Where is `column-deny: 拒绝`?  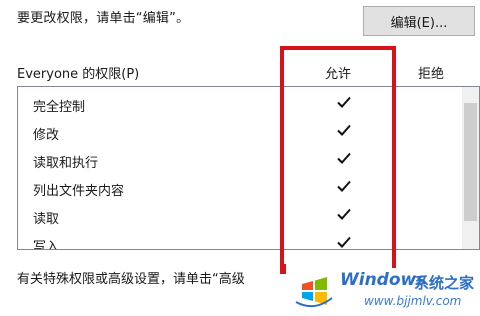
column-deny: 拒绝 is located at coordinates (431, 74).